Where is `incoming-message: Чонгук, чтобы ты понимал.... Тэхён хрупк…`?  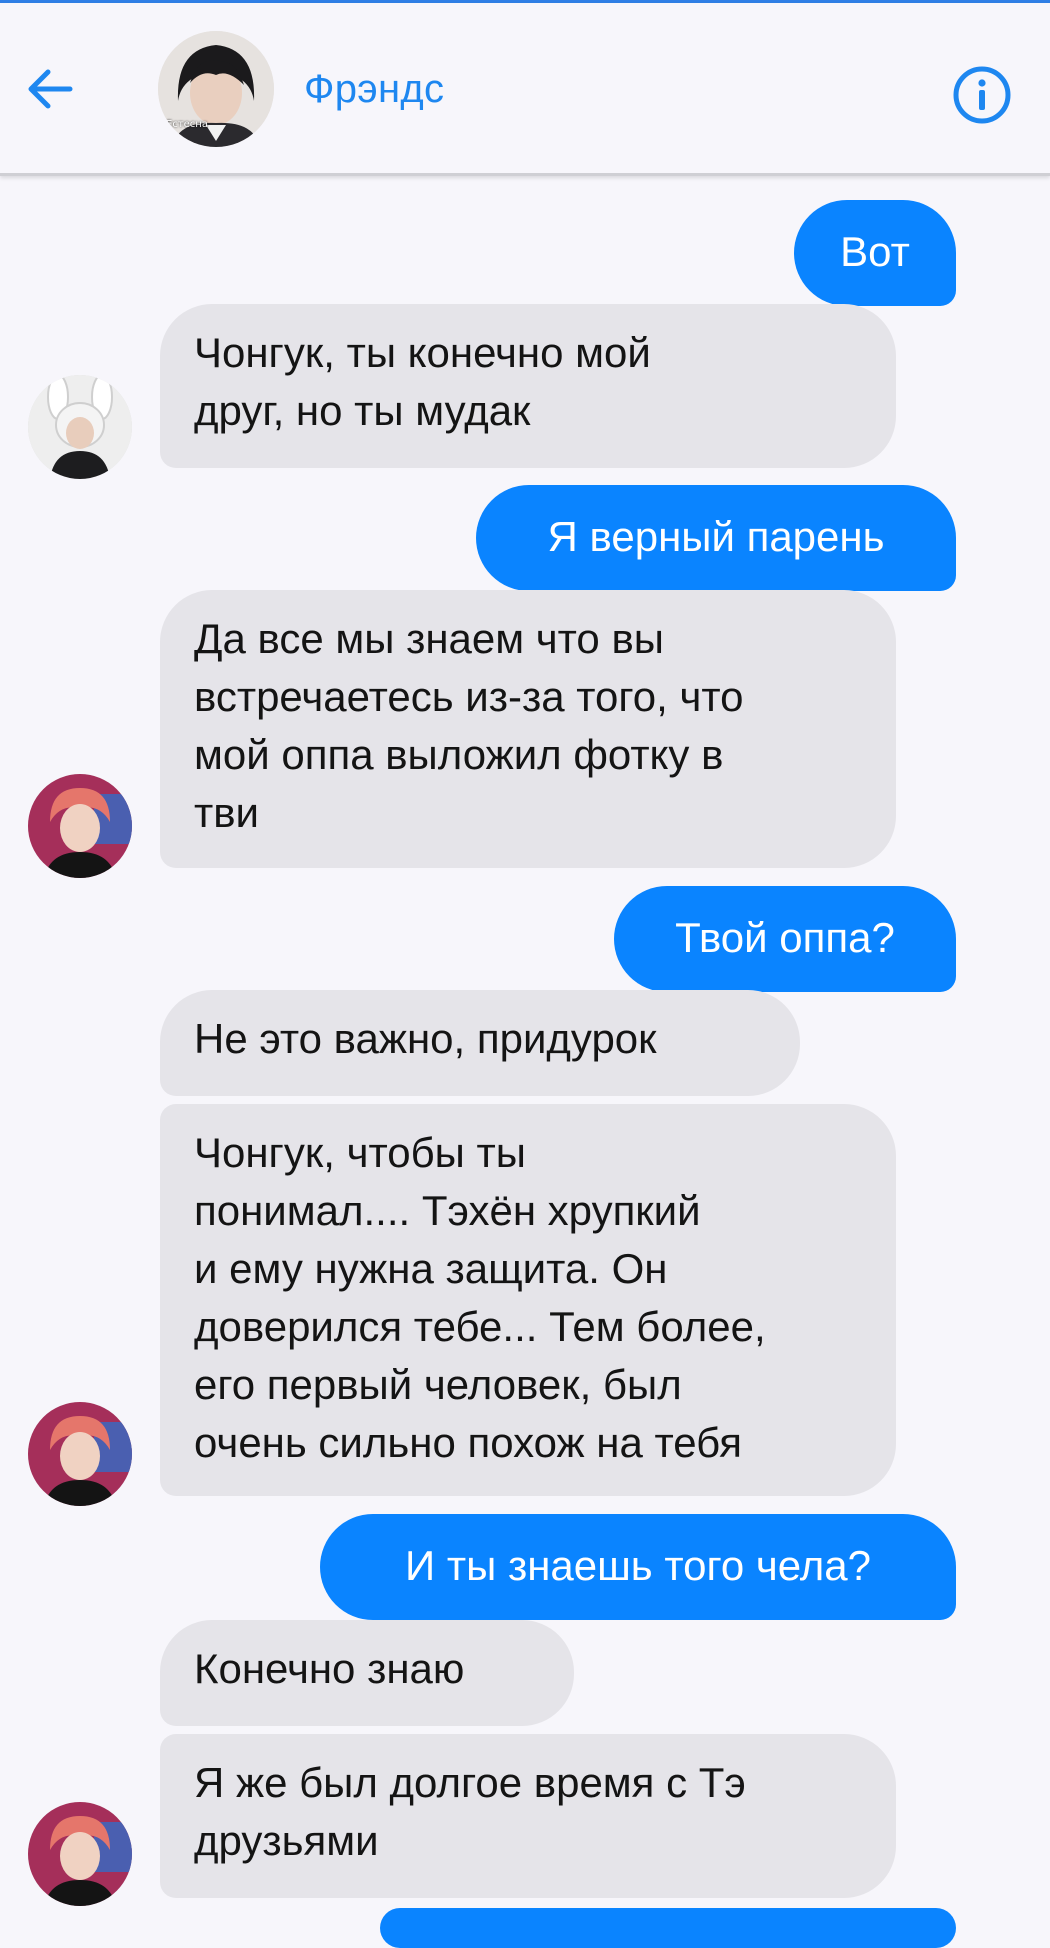
incoming-message: Чонгук, чтобы ты понимал.... Тэхён хрупк… is located at coordinates (528, 1300).